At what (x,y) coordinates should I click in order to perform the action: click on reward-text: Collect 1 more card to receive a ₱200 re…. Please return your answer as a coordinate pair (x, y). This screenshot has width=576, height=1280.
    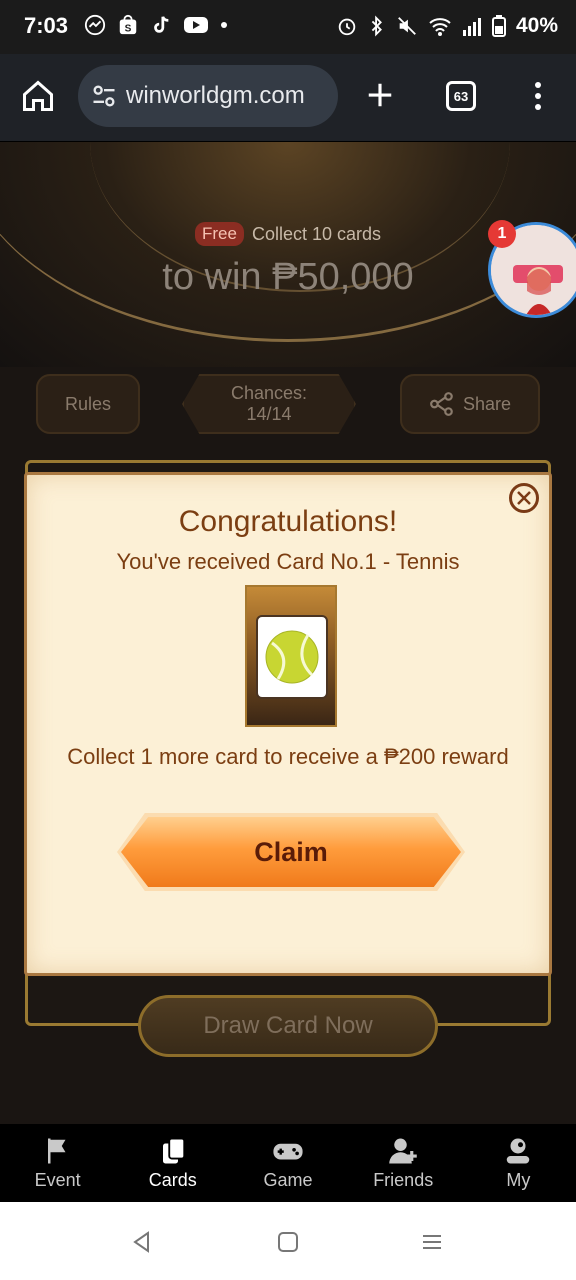
    Looking at the image, I should click on (288, 756).